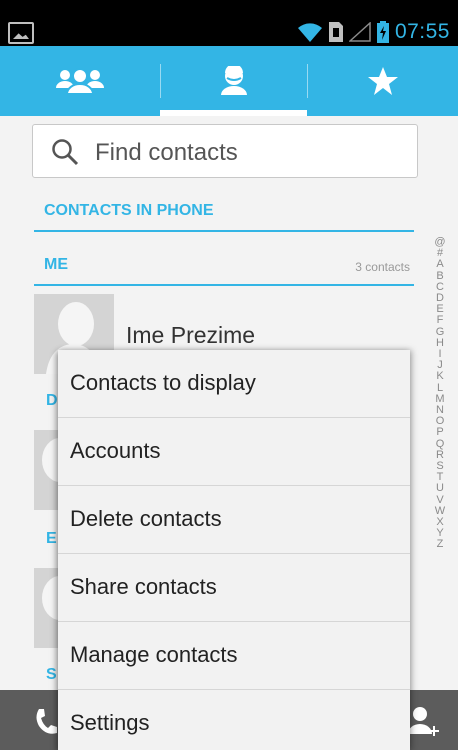  I want to click on status-bar: 07:55, so click(229, 23).